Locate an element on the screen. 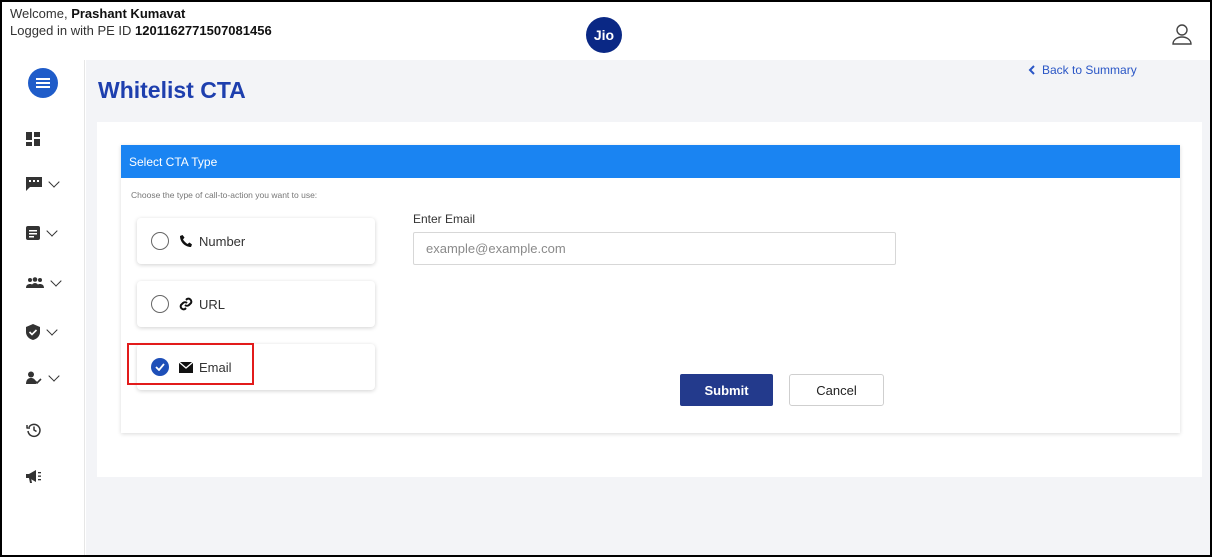 This screenshot has height=557, width=1212. cancel-button: Cancel is located at coordinates (836, 390).